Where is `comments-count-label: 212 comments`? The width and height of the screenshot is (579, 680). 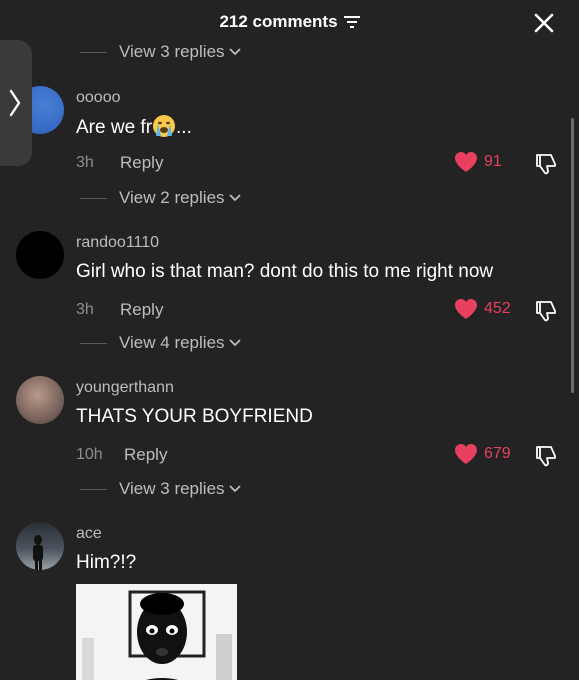 comments-count-label: 212 comments is located at coordinates (278, 21).